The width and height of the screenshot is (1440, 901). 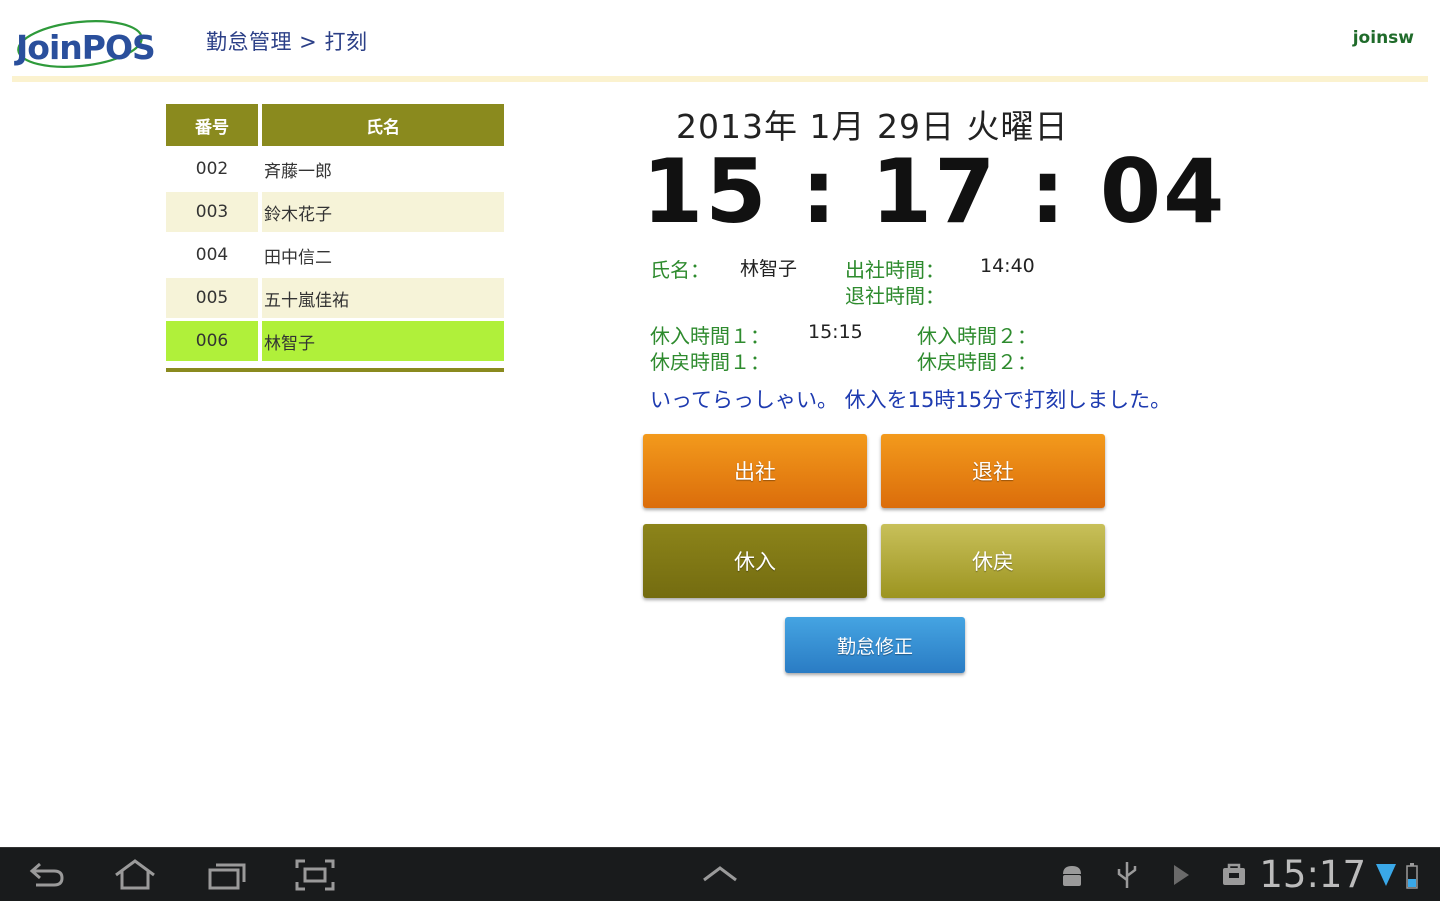 What do you see at coordinates (381, 254) in the screenshot?
I see `employee-name: 田中信二` at bounding box center [381, 254].